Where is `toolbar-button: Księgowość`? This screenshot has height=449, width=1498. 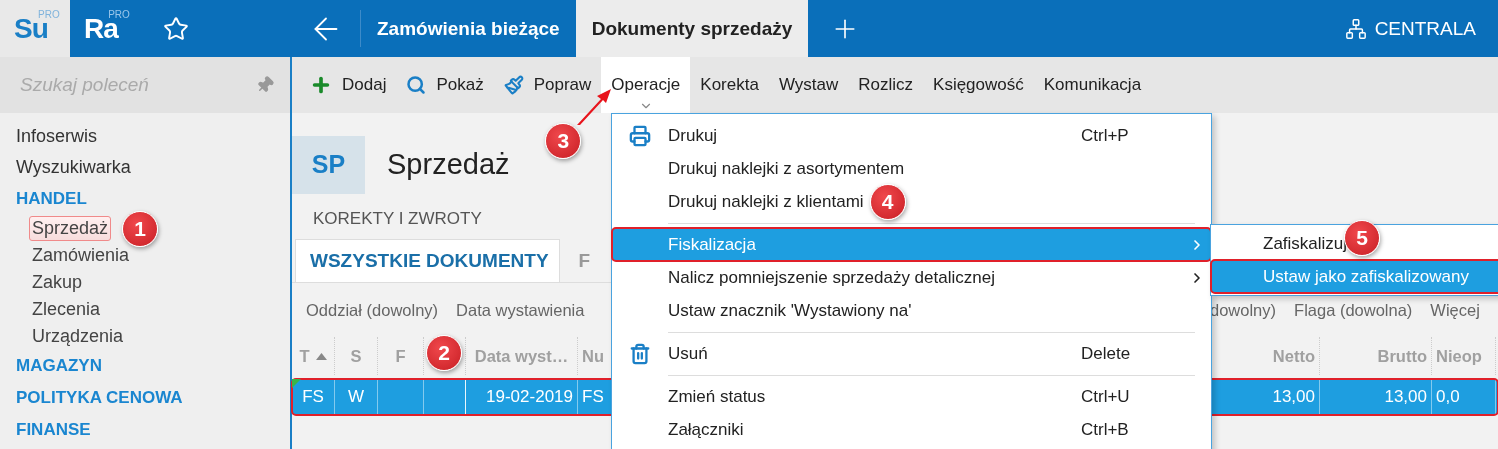
toolbar-button: Księgowość is located at coordinates (978, 85).